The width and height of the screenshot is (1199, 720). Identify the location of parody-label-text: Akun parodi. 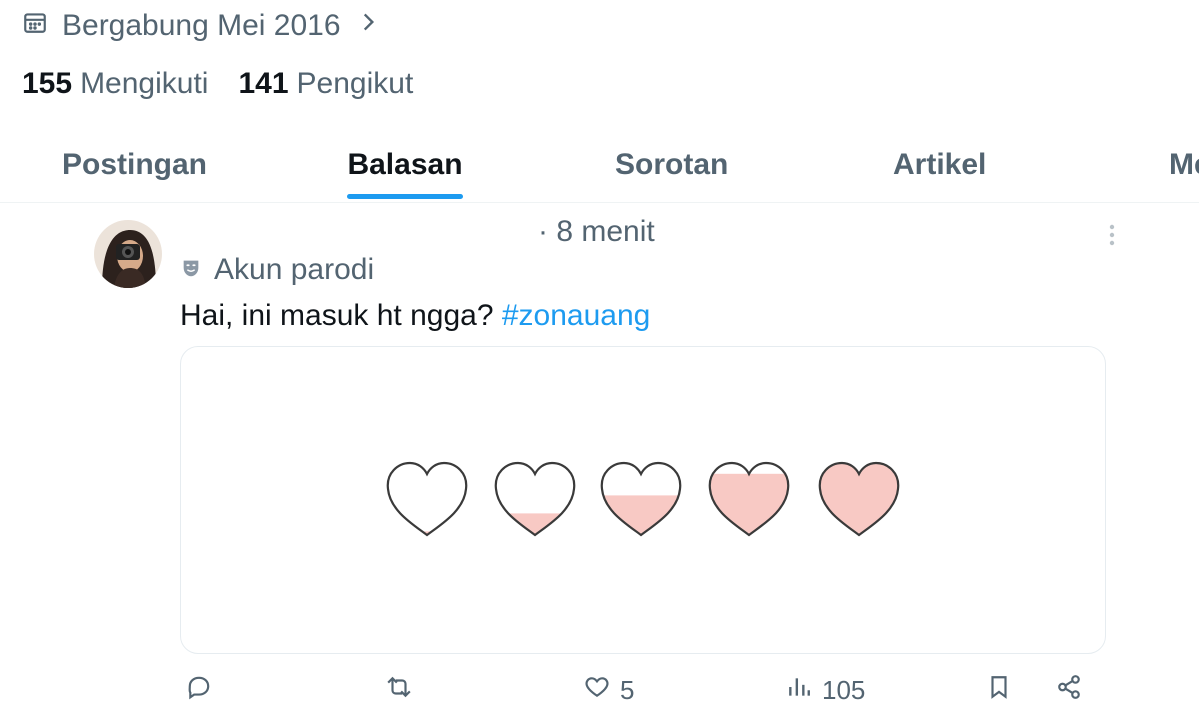
(294, 269).